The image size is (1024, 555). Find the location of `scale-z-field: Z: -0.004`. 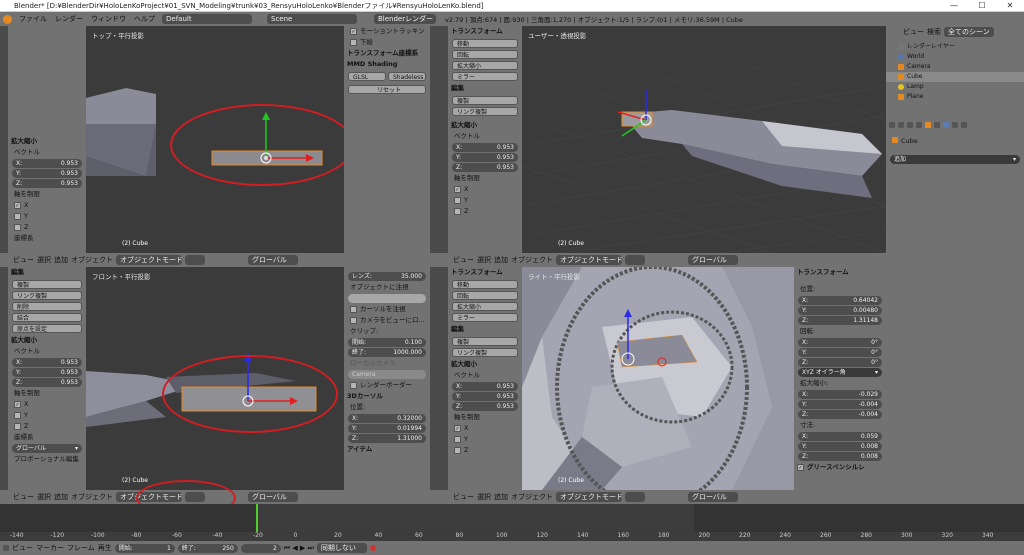

scale-z-field: Z: -0.004 is located at coordinates (840, 414).